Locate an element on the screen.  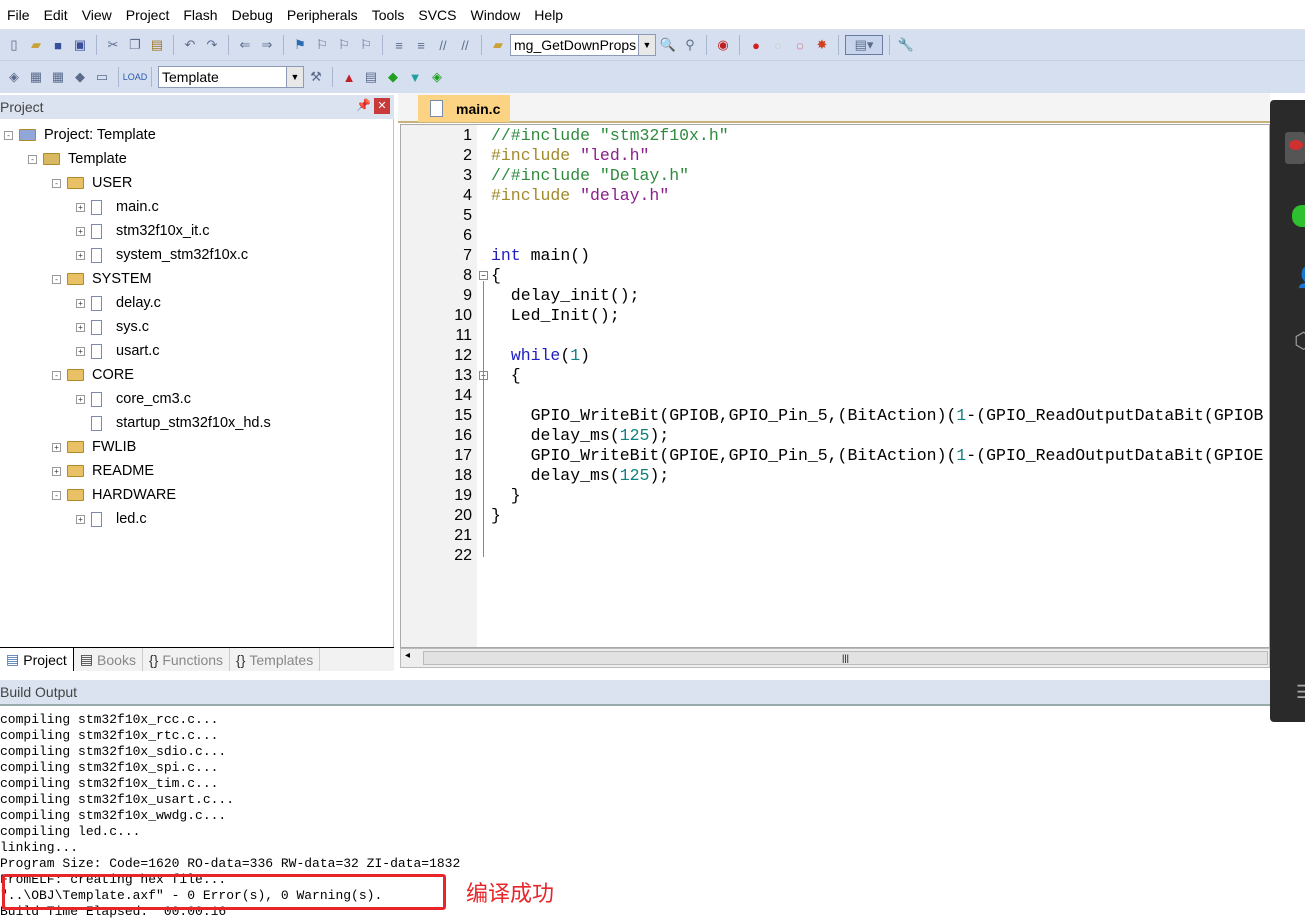
tab-functions: {} Functions is located at coordinates (187, 659).